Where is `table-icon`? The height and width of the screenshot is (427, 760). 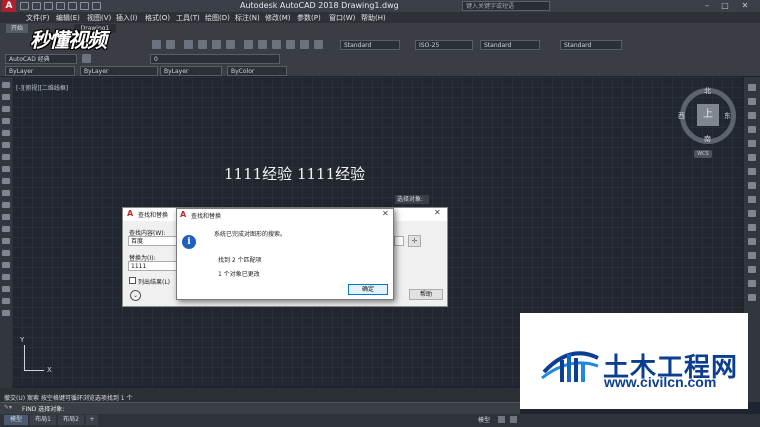 table-icon is located at coordinates (6, 289).